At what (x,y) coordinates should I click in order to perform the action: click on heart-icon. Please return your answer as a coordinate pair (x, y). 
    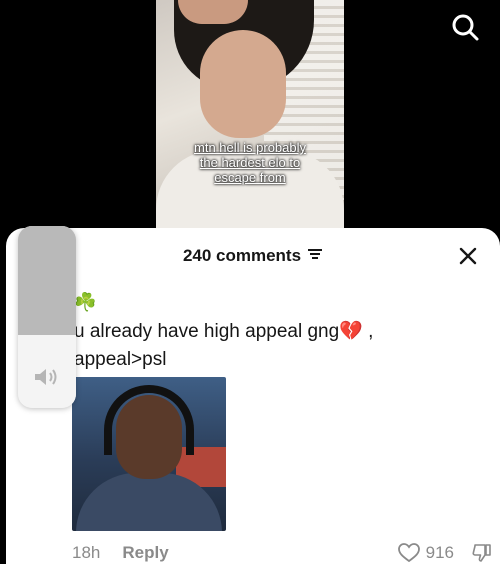
    Looking at the image, I should click on (408, 553).